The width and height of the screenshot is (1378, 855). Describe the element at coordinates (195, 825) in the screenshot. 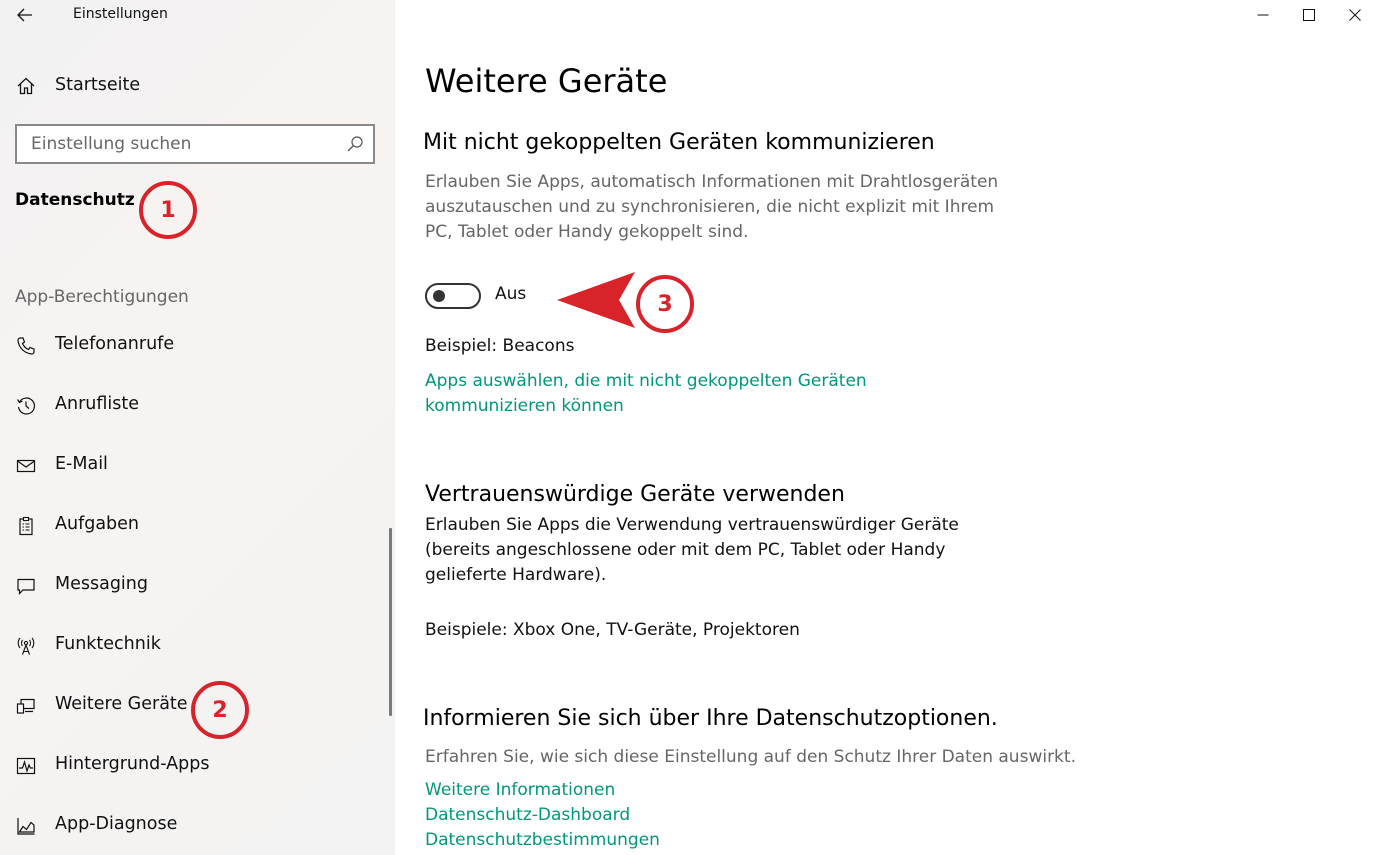

I see `sidebar-item-app-diagnose: App-Diagnose` at that location.